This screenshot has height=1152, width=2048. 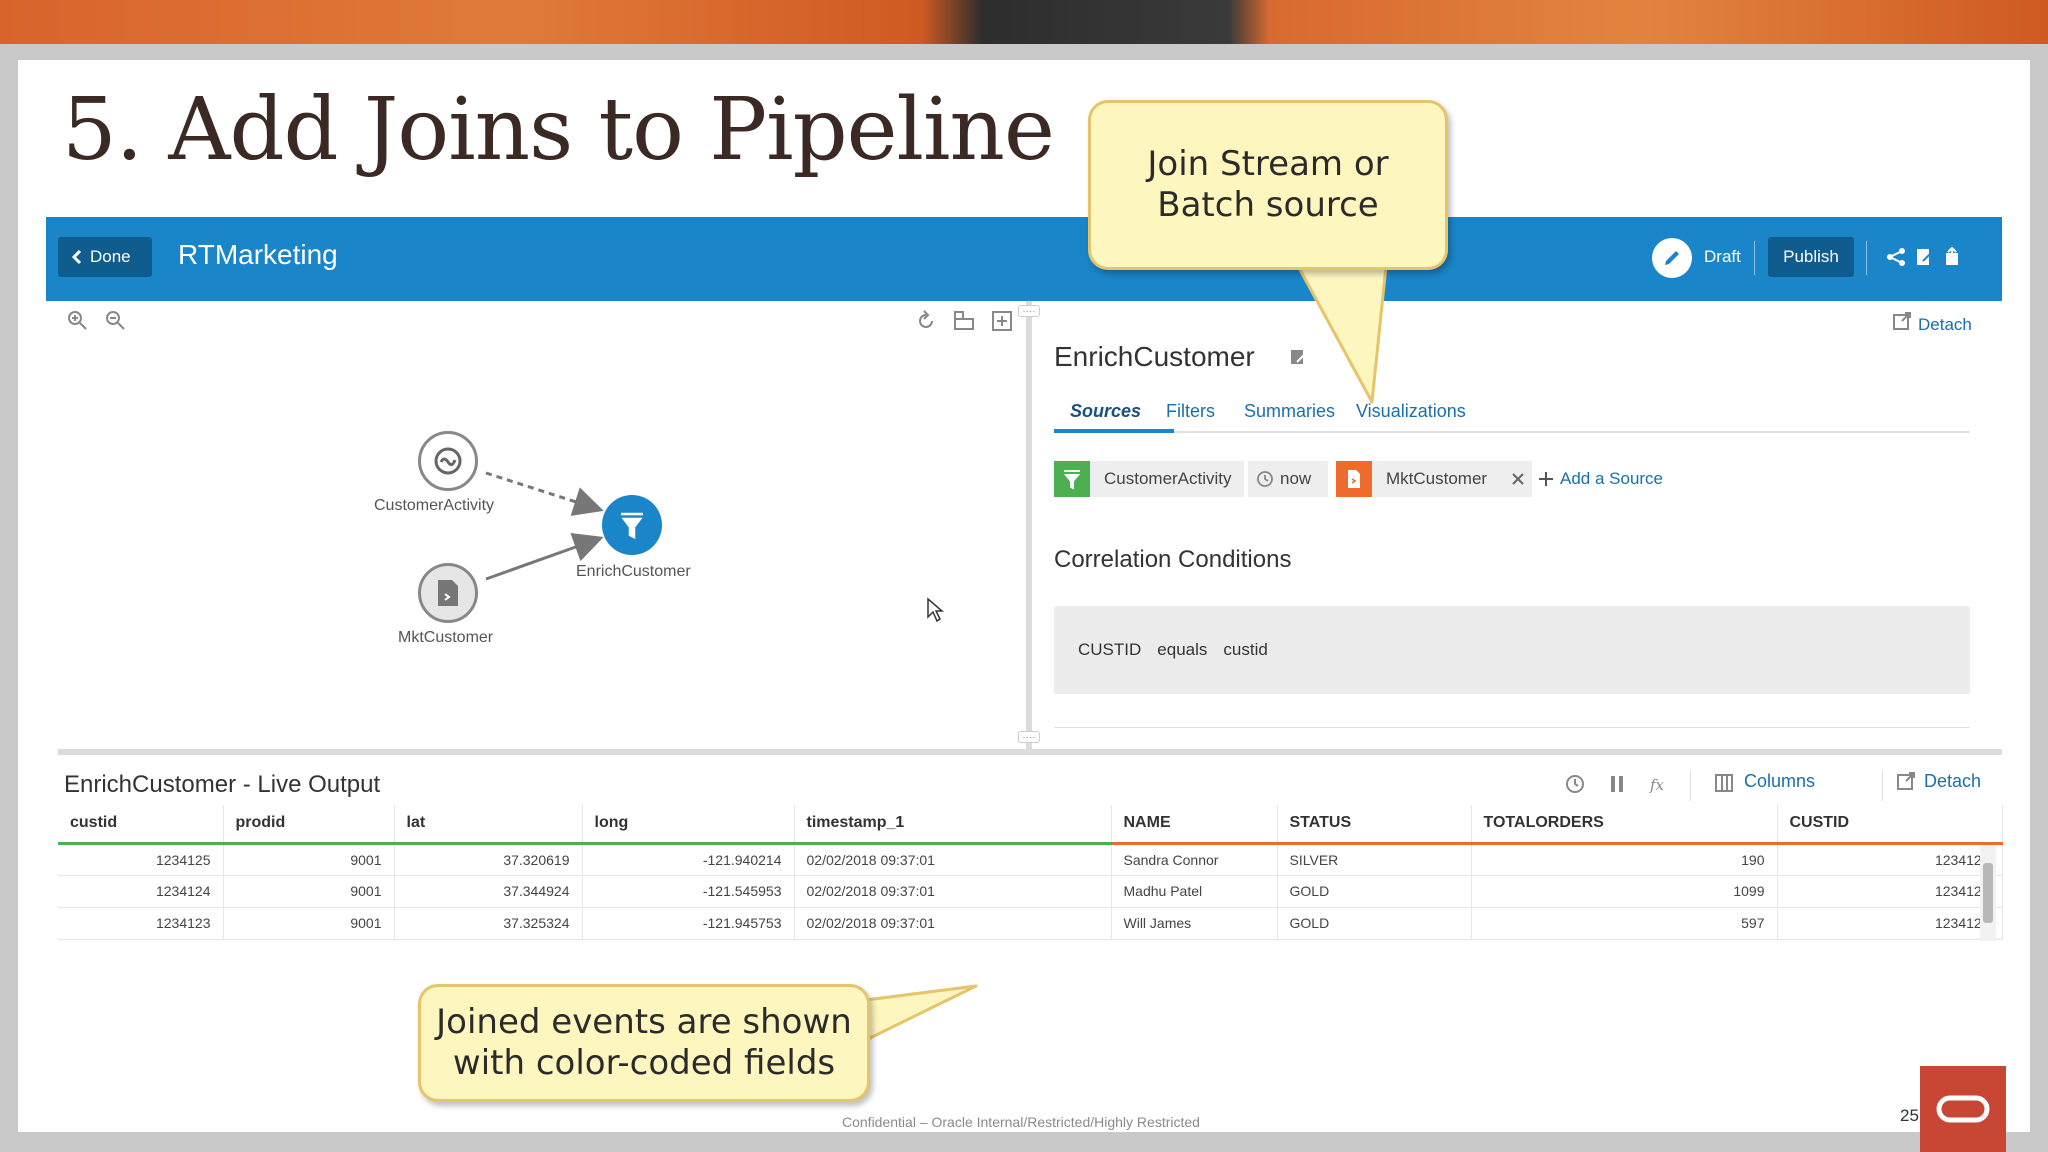 I want to click on page-number: 25, so click(x=1909, y=1115).